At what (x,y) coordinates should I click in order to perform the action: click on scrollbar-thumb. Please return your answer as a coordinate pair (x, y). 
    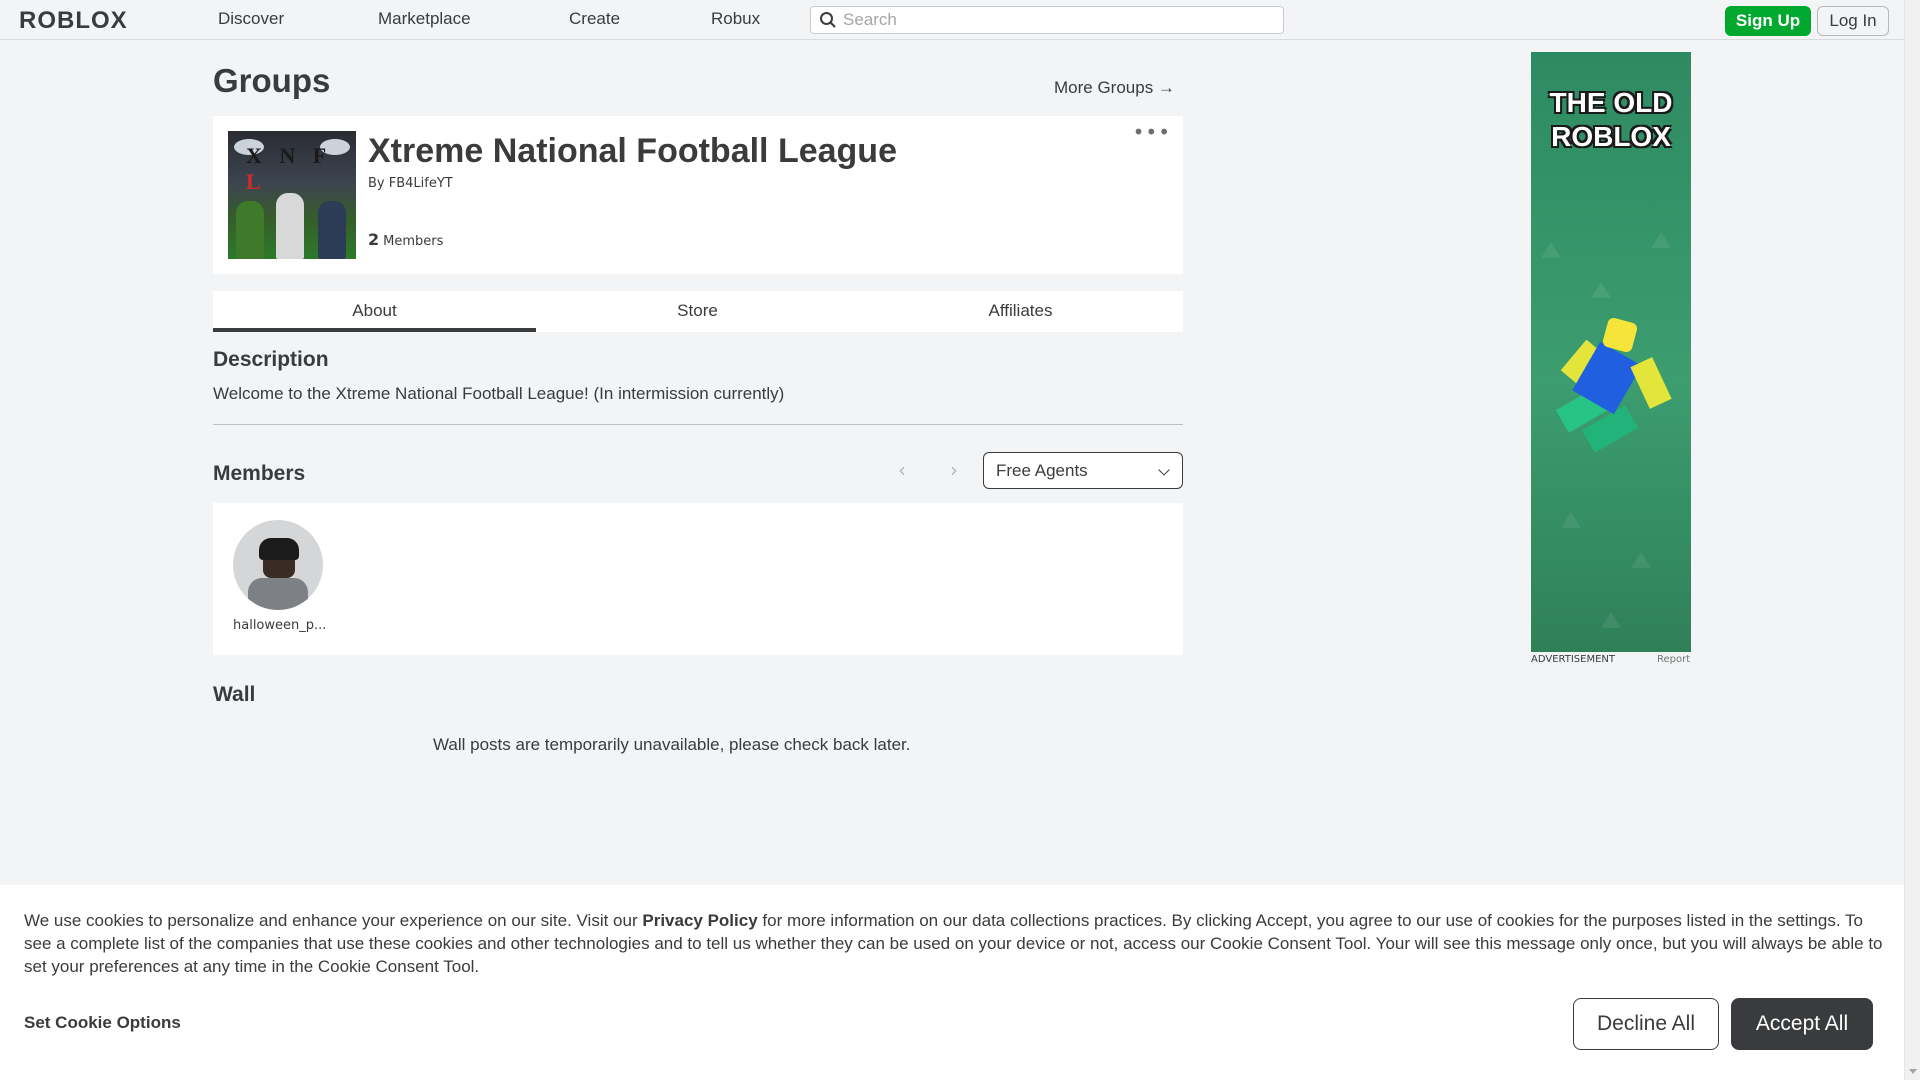
    Looking at the image, I should click on (1912, 532).